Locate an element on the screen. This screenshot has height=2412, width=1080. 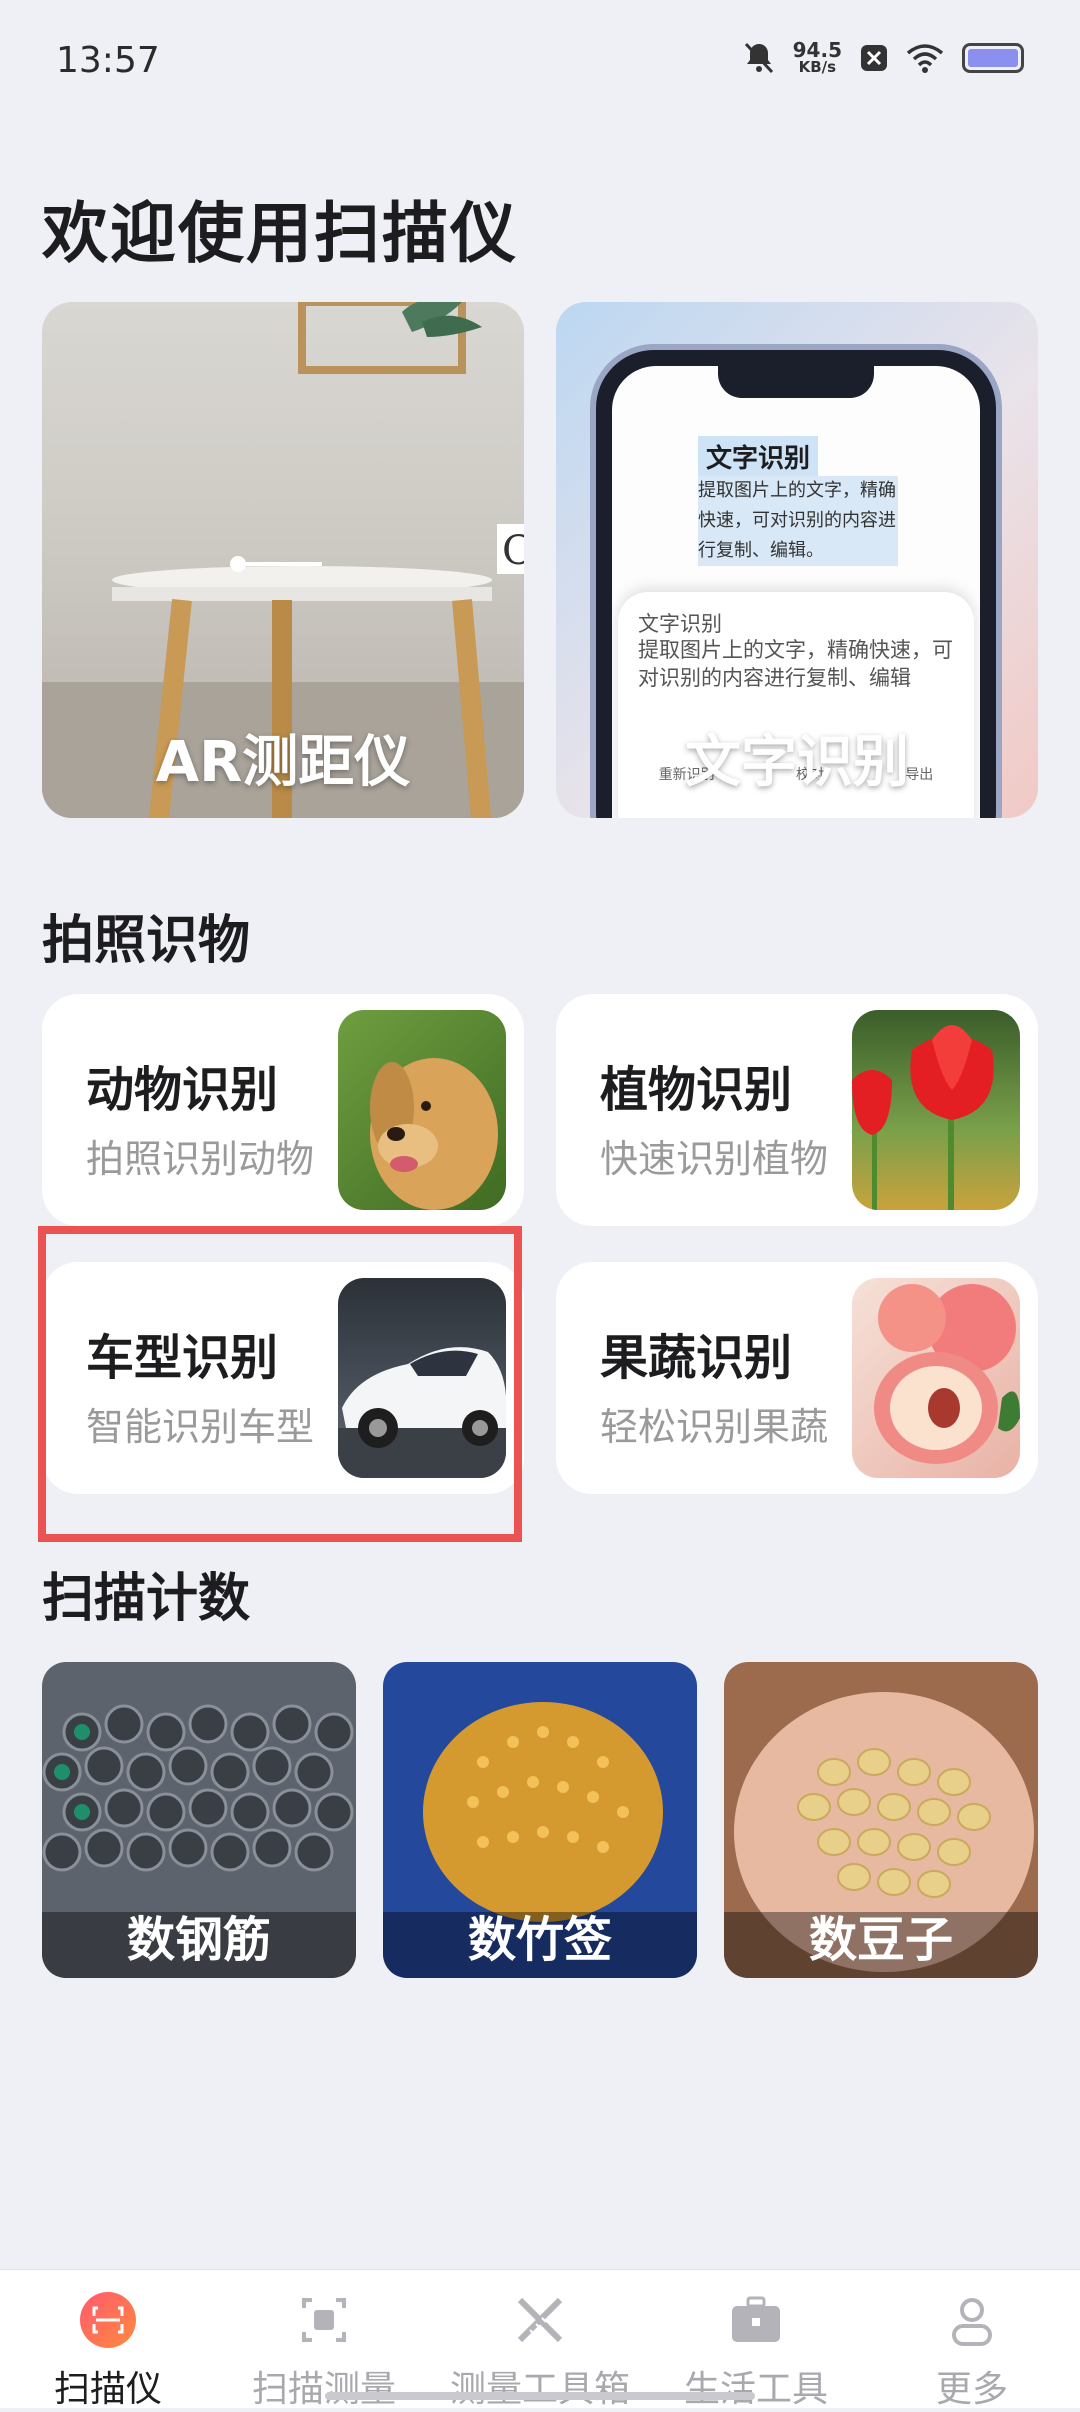
animal-recognition-card: 动物识别 拍照识别动物 is located at coordinates (283, 1110).